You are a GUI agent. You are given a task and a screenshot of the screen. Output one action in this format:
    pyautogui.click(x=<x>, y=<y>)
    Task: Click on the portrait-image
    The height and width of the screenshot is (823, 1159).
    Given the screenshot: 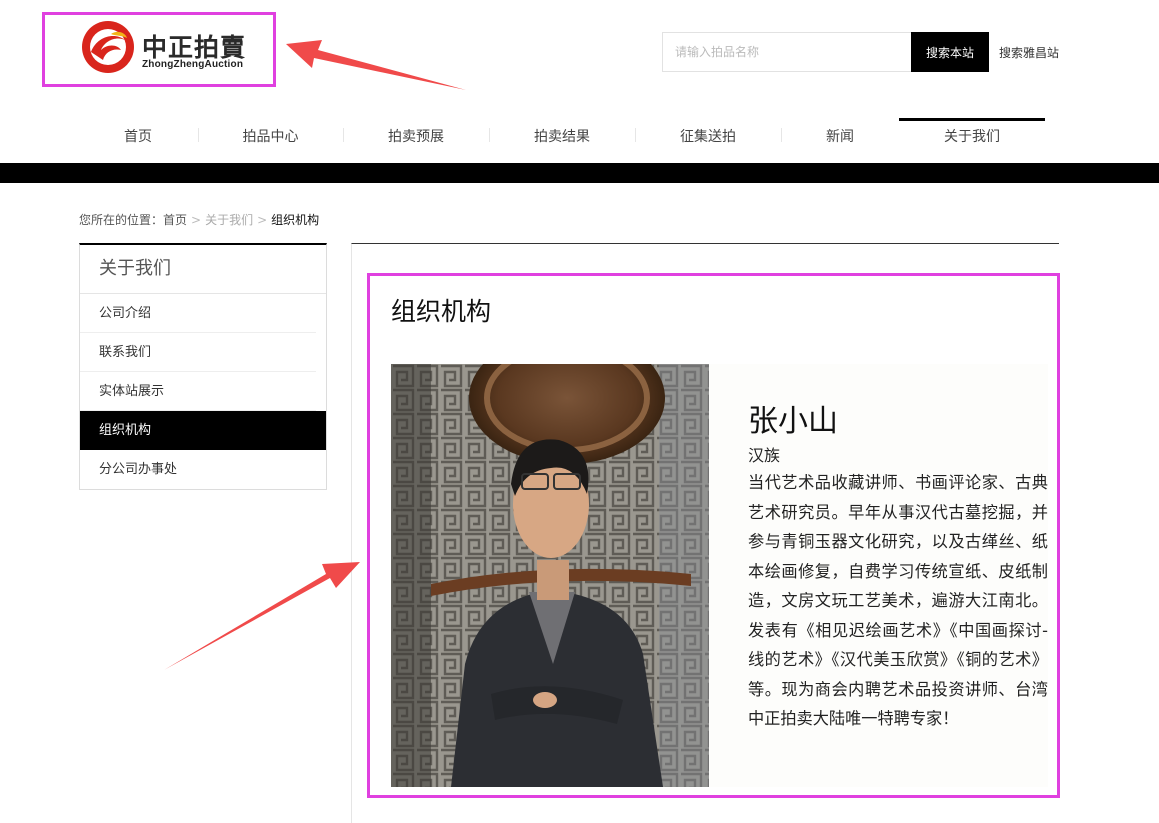 What is the action you would take?
    pyautogui.click(x=550, y=575)
    